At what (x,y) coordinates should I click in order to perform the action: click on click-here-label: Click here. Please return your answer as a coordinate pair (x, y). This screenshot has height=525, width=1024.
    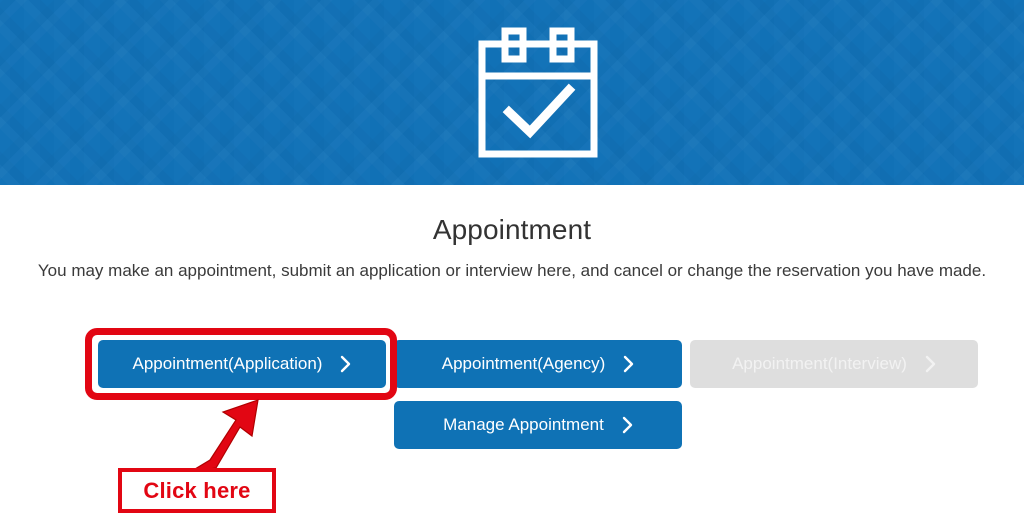
    Looking at the image, I should click on (197, 490).